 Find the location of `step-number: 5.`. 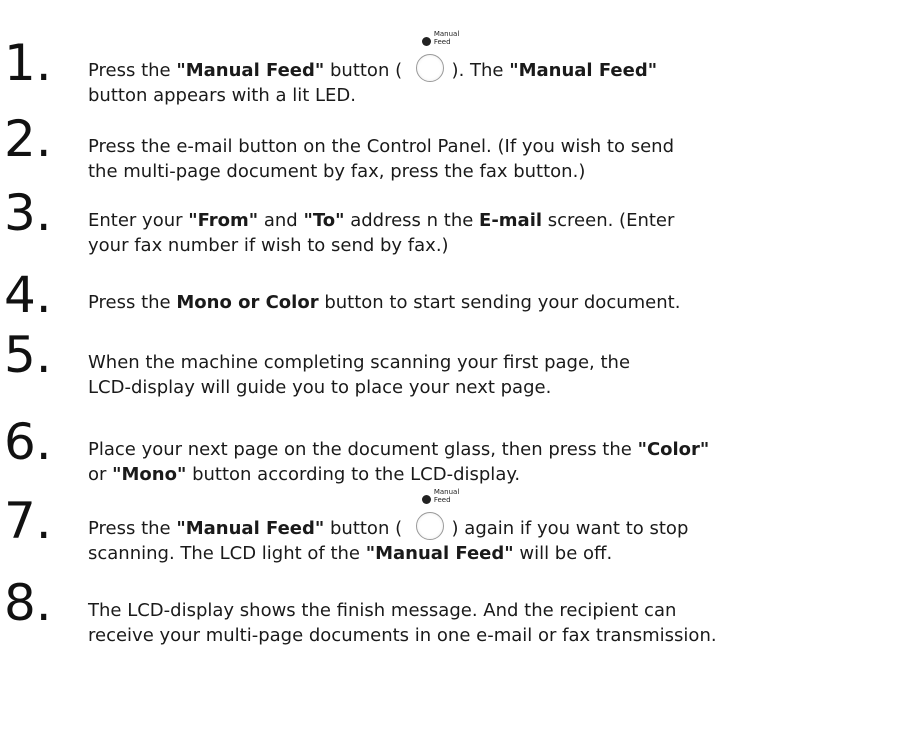

step-number: 5. is located at coordinates (28, 355).